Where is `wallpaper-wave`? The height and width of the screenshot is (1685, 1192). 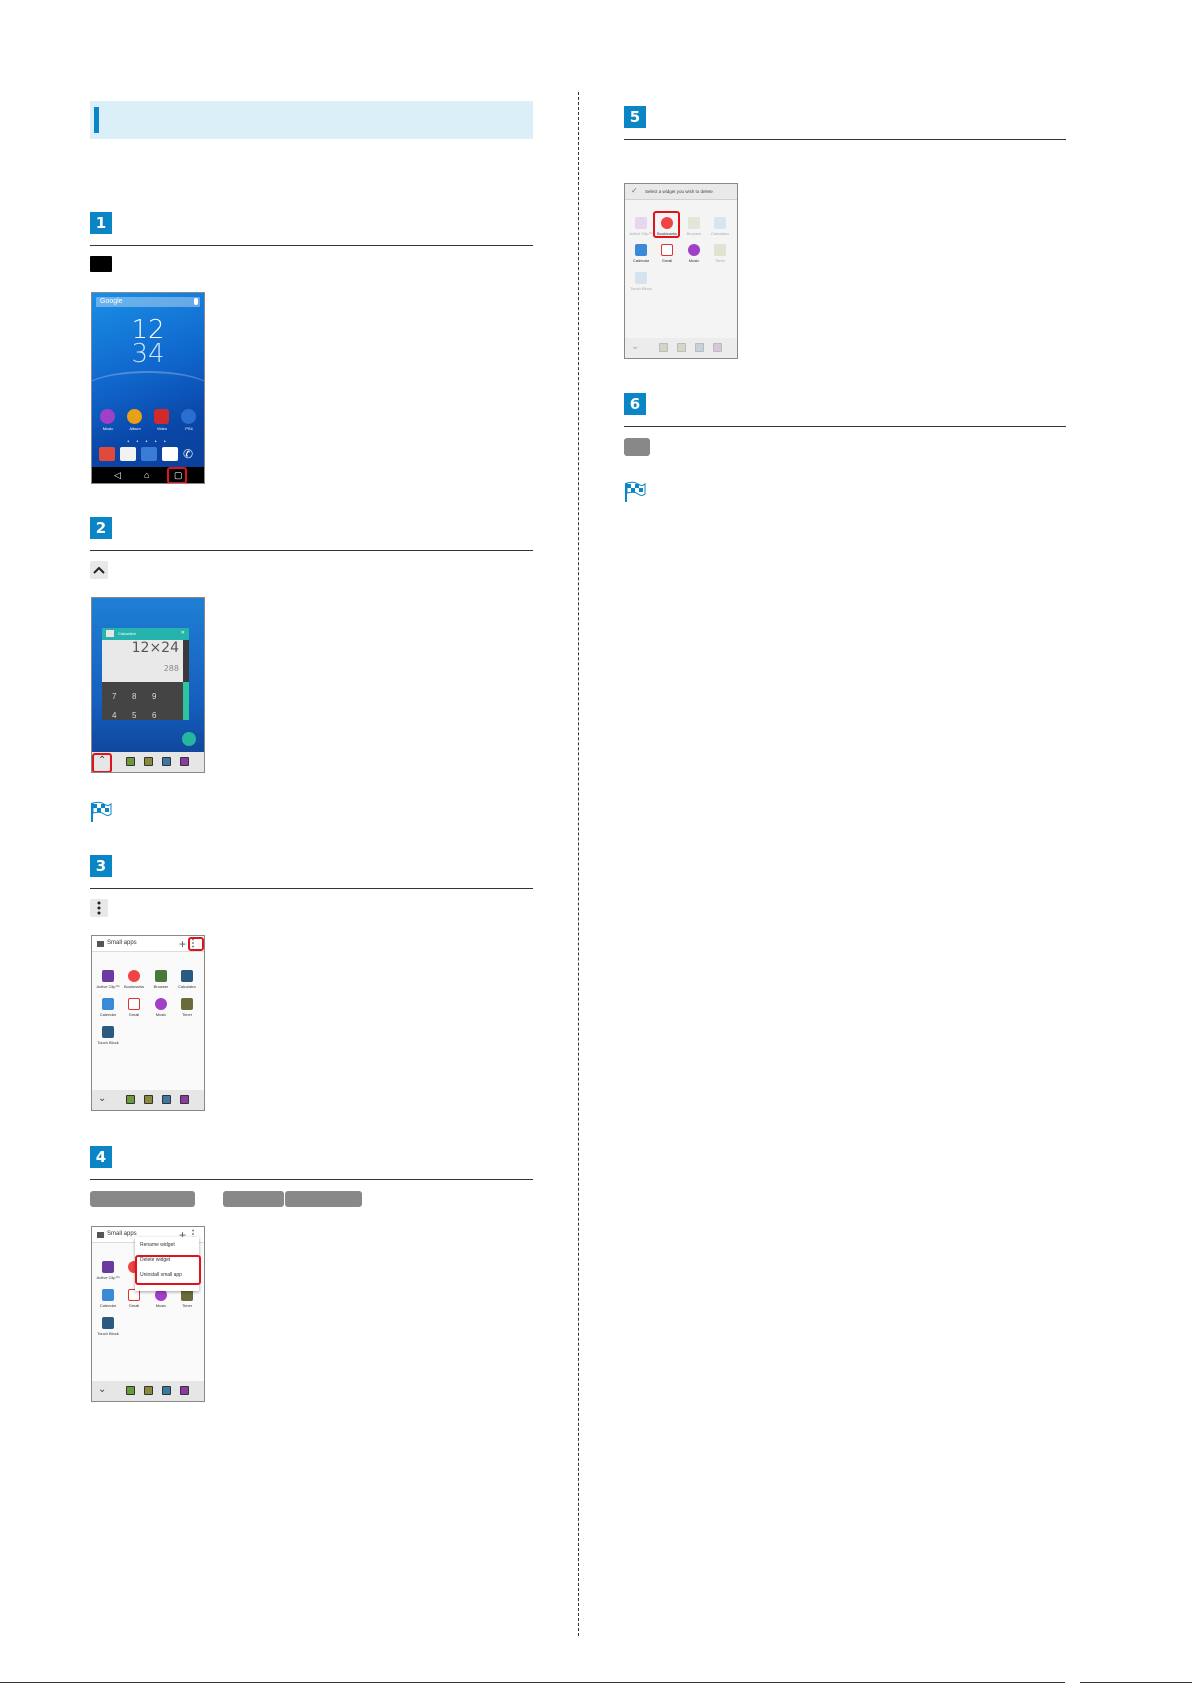 wallpaper-wave is located at coordinates (148, 391).